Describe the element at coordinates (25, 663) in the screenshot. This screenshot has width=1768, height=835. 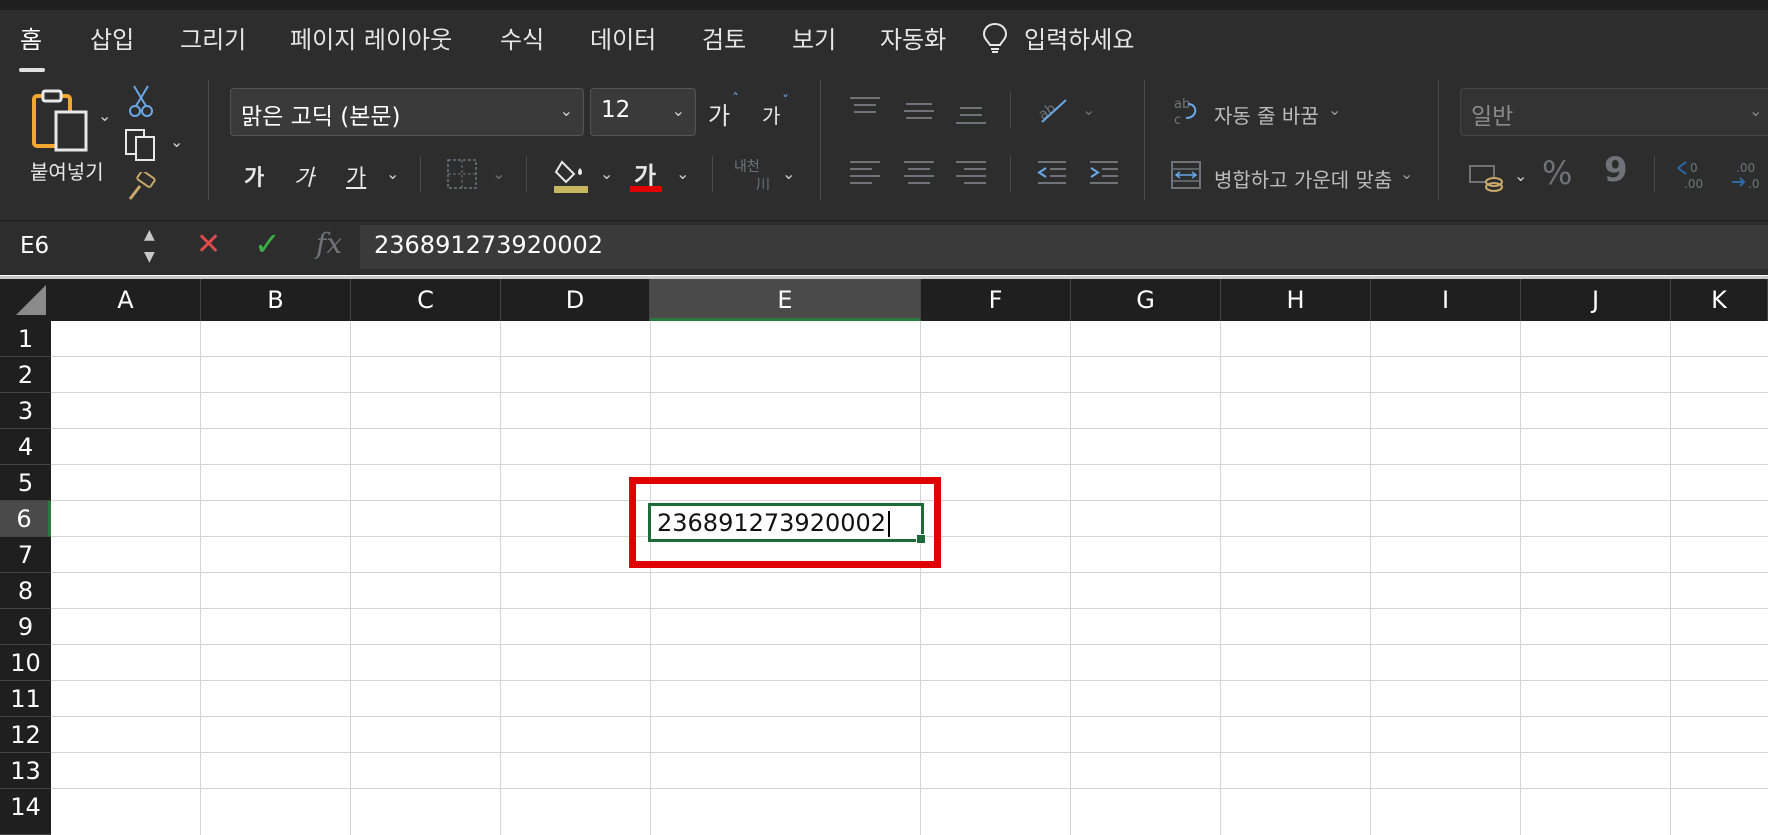
I see `row-header-10: 10` at that location.